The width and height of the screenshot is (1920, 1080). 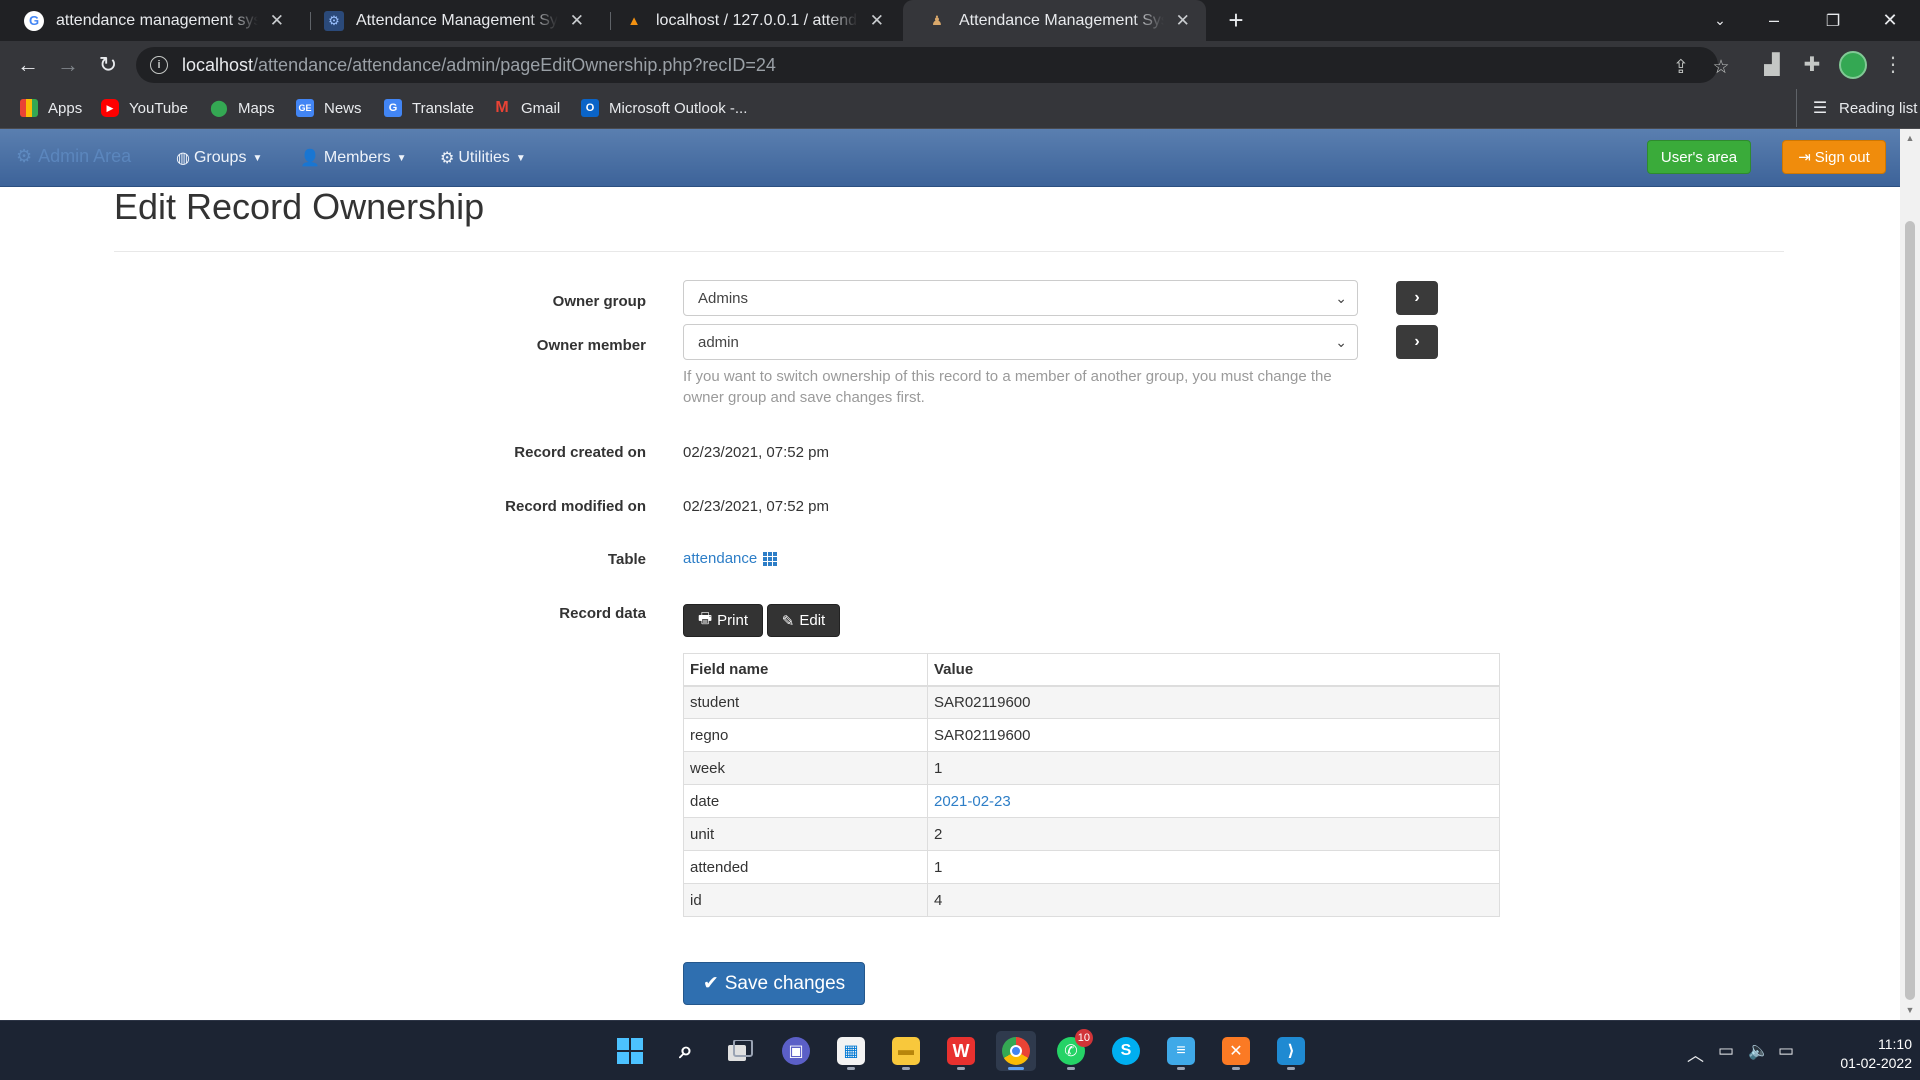 What do you see at coordinates (805, 900) in the screenshot?
I see `field-name-cell: id` at bounding box center [805, 900].